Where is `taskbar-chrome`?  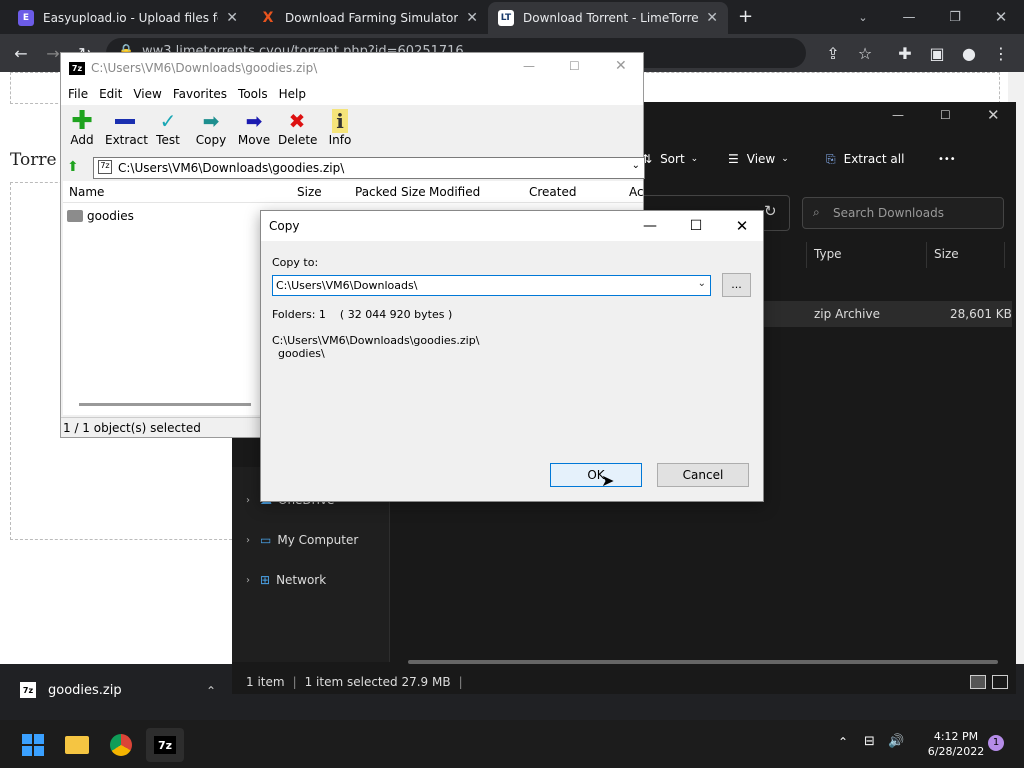
taskbar-chrome is located at coordinates (121, 745).